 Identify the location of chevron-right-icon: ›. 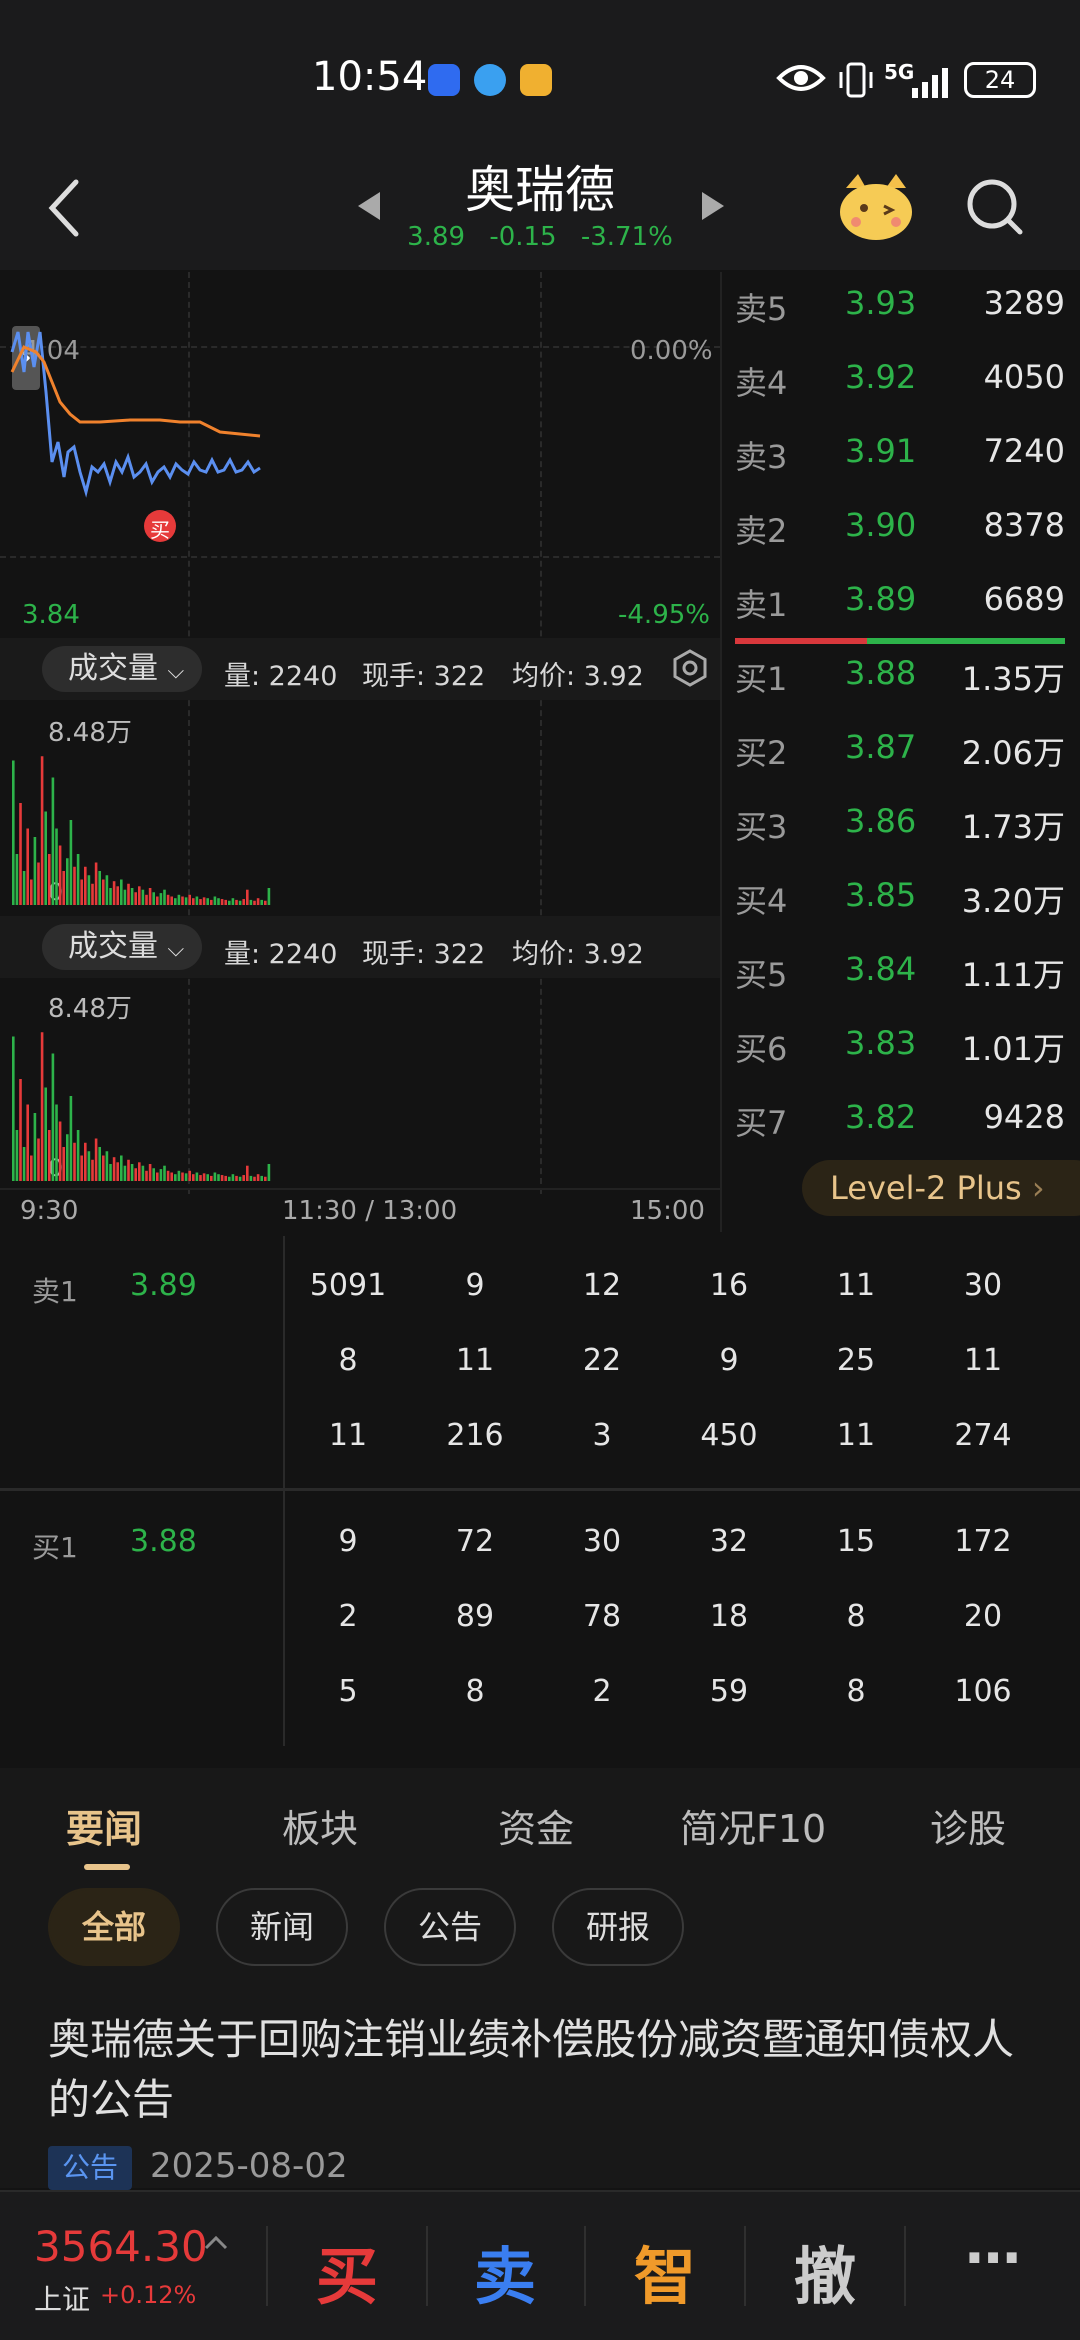
(1038, 1188).